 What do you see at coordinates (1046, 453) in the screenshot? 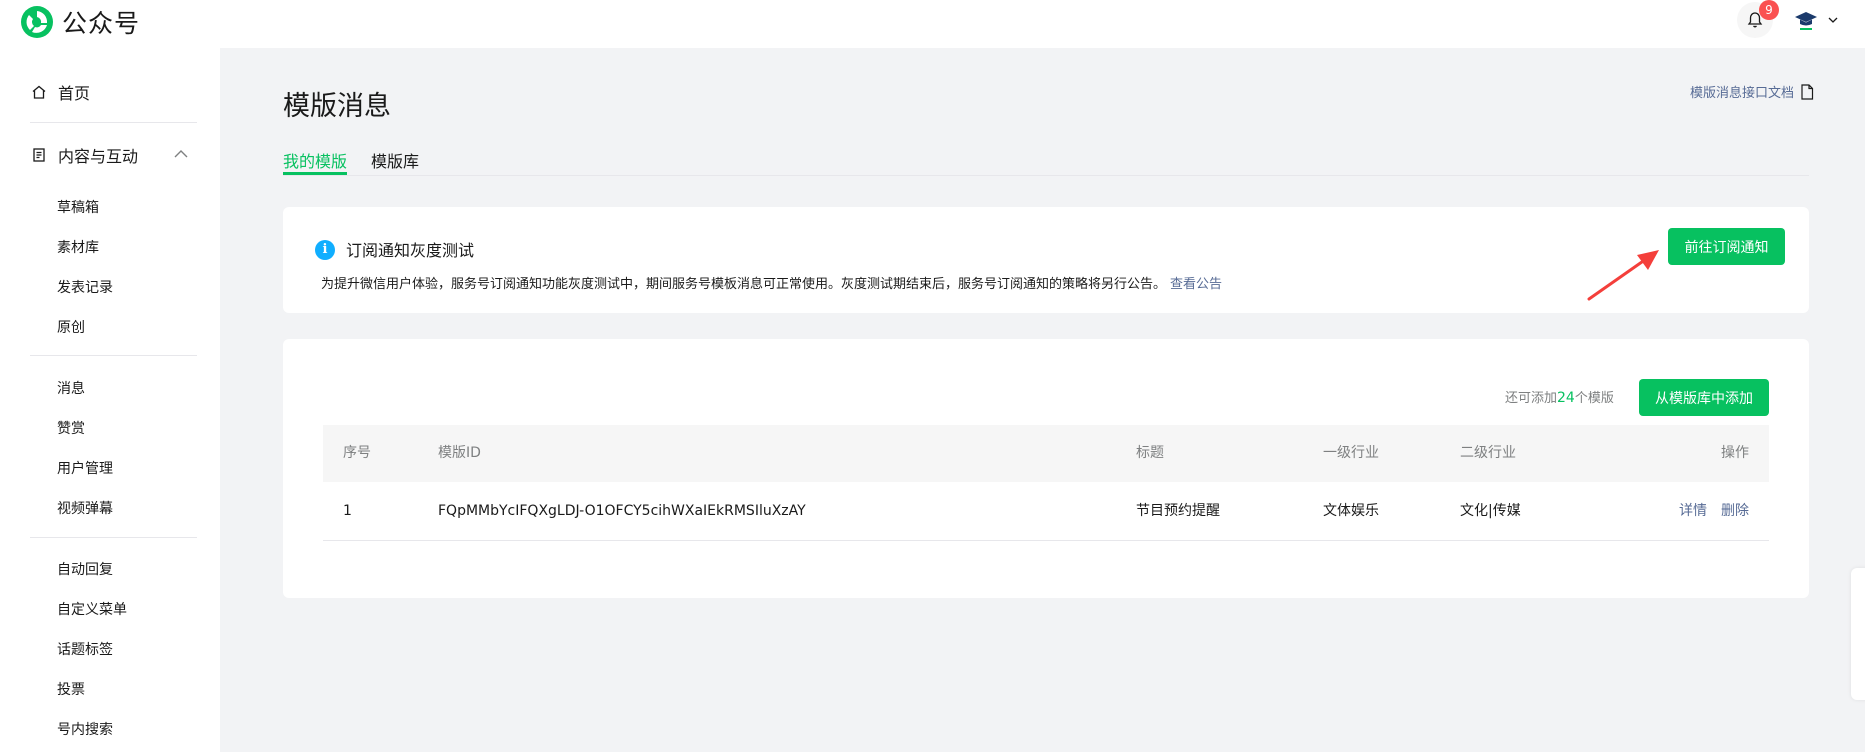
I see `table-header: 序号 模版ID 标题 一级行业 二级行业 操作` at bounding box center [1046, 453].